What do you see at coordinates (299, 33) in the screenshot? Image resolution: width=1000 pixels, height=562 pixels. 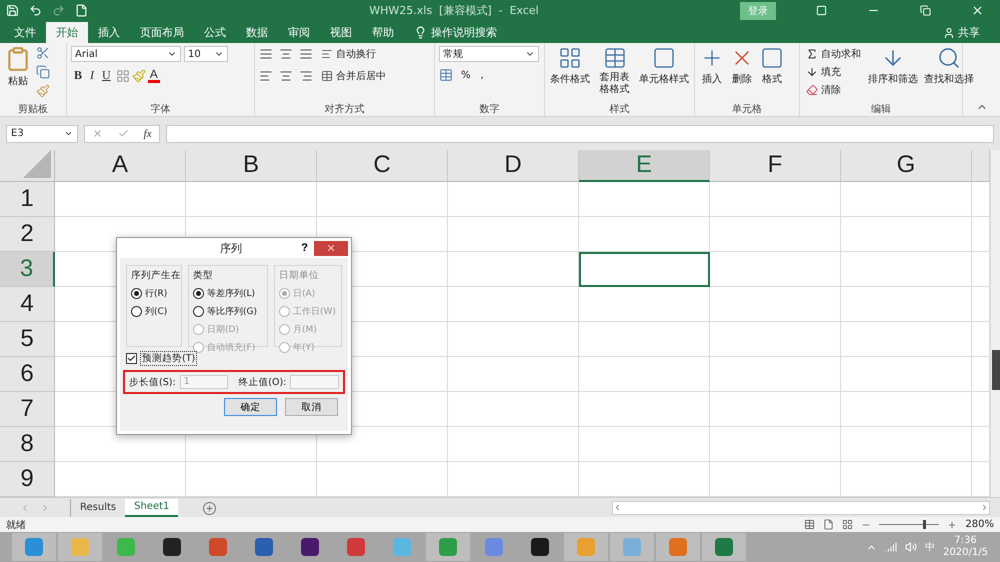 I see `ribbon-tab: 审阅` at bounding box center [299, 33].